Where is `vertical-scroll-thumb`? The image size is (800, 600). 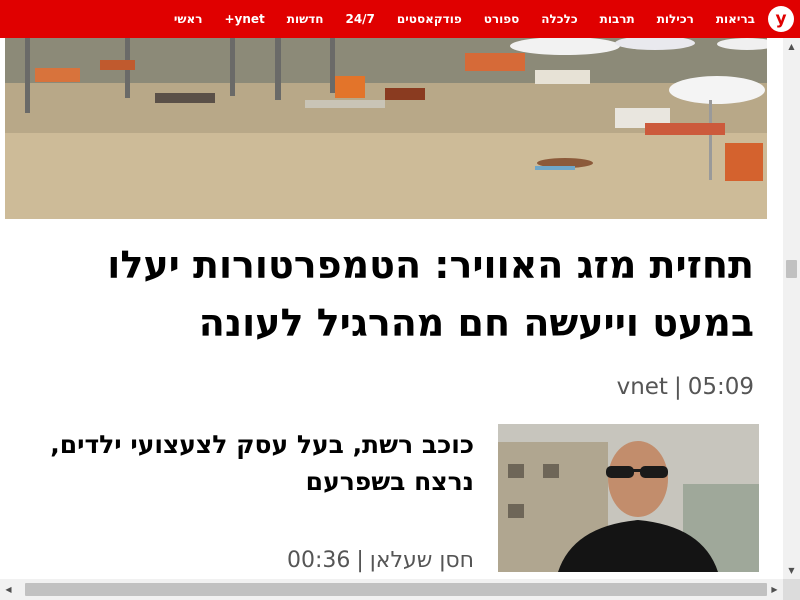
vertical-scroll-thumb is located at coordinates (791, 269).